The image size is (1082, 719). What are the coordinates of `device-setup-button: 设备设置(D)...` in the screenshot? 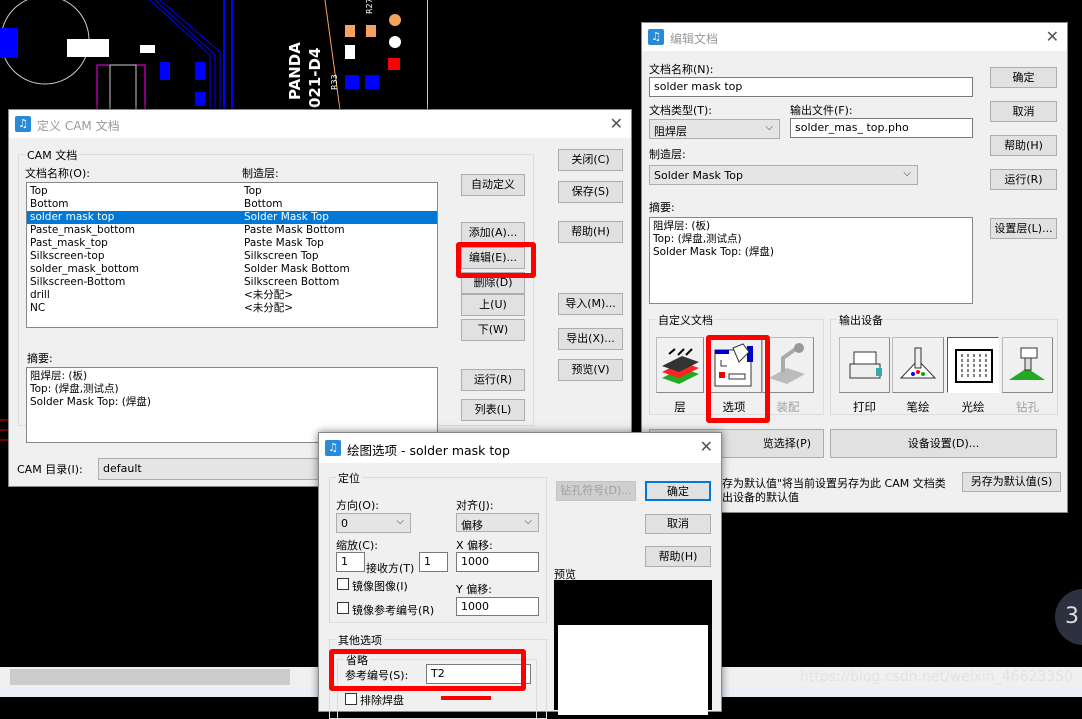 It's located at (943, 443).